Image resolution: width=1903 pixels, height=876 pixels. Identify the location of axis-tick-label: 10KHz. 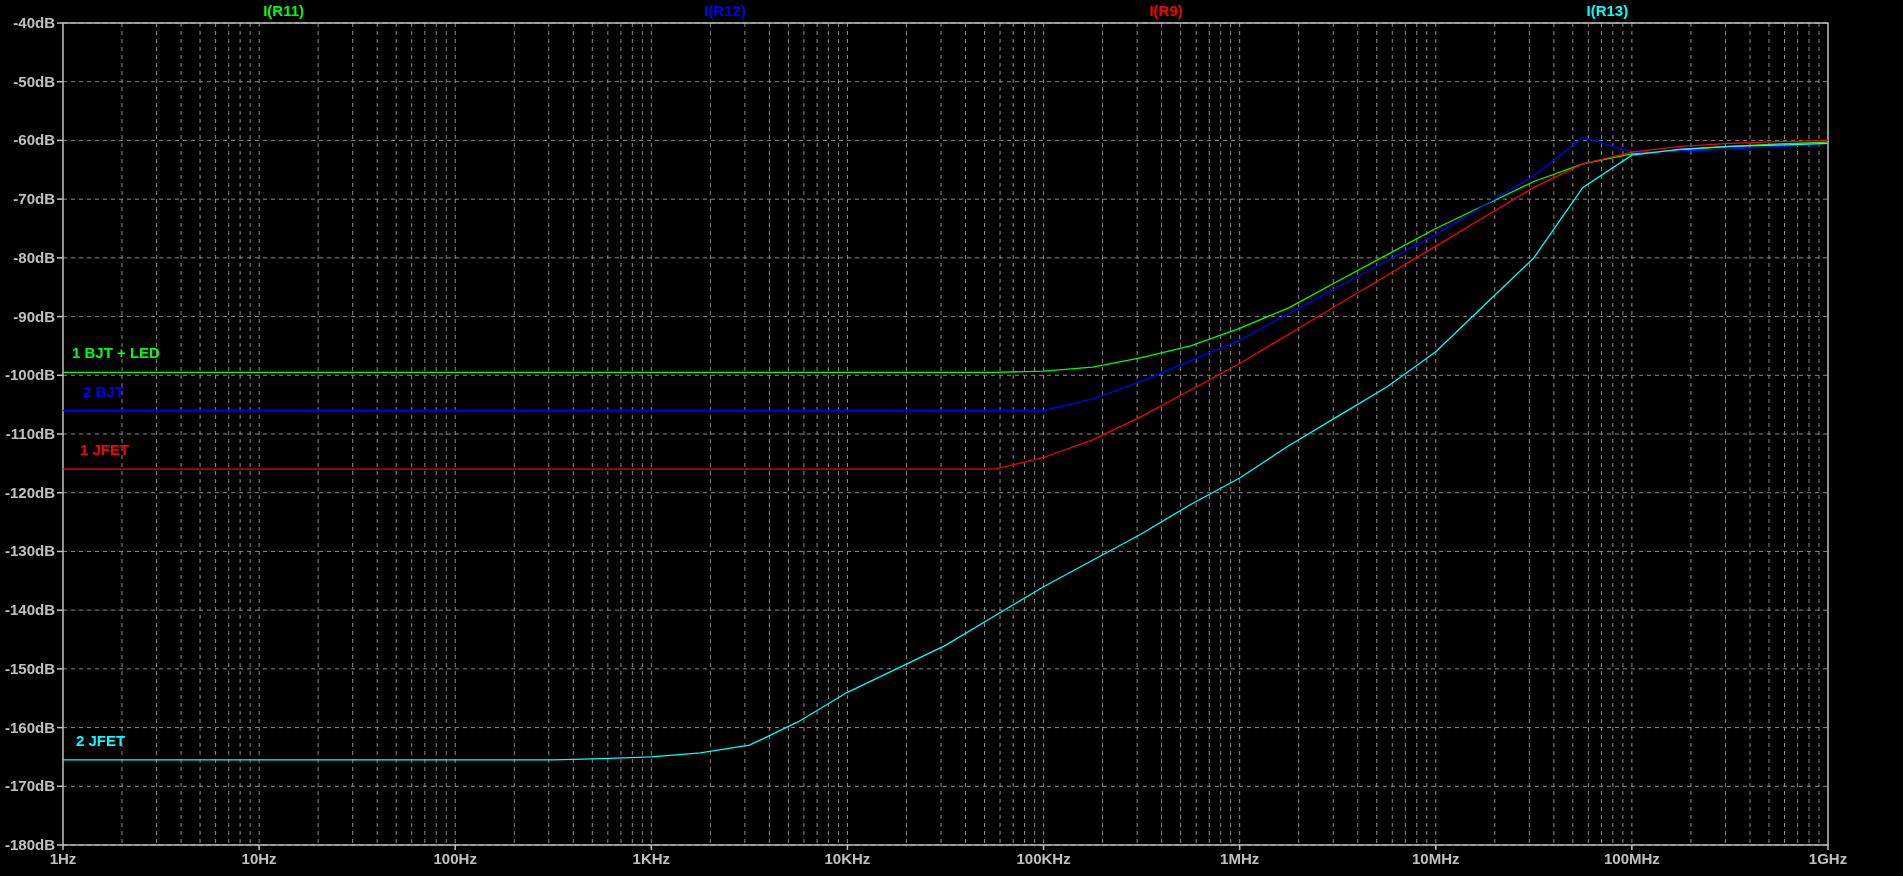
(847, 858).